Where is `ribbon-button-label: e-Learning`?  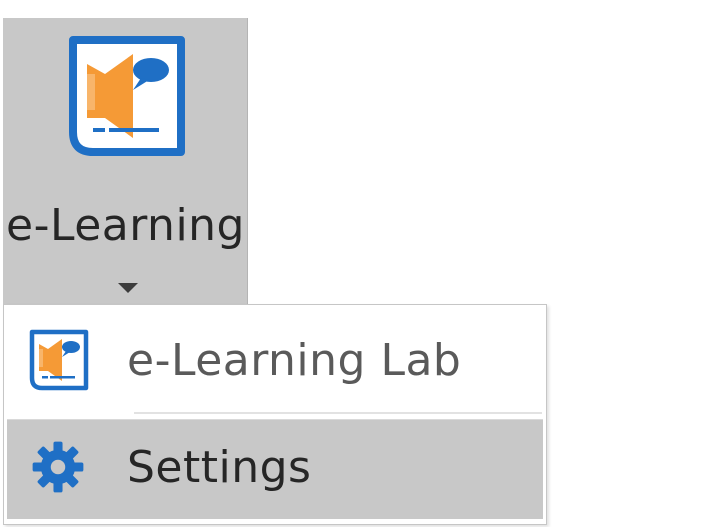
ribbon-button-label: e-Learning is located at coordinates (125, 225).